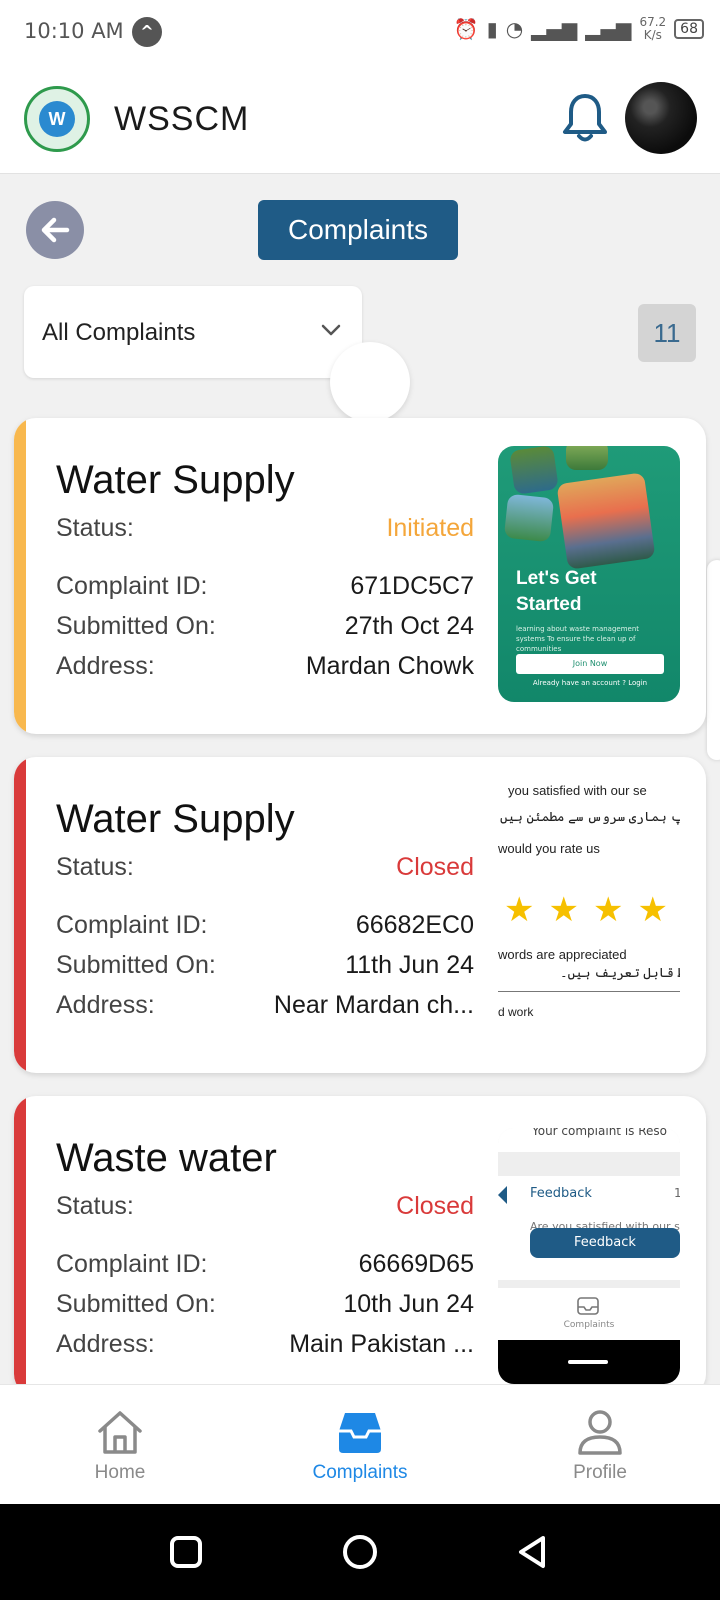 Image resolution: width=720 pixels, height=1600 pixels. What do you see at coordinates (620, 972) in the screenshot?
I see `thumb-text: اظ قابل تعریف ہیں۔` at bounding box center [620, 972].